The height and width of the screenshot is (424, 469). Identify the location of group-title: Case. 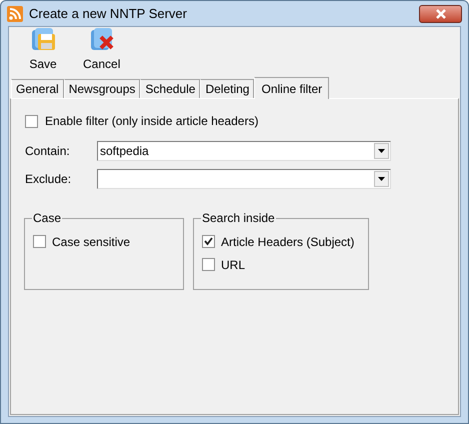
(47, 218).